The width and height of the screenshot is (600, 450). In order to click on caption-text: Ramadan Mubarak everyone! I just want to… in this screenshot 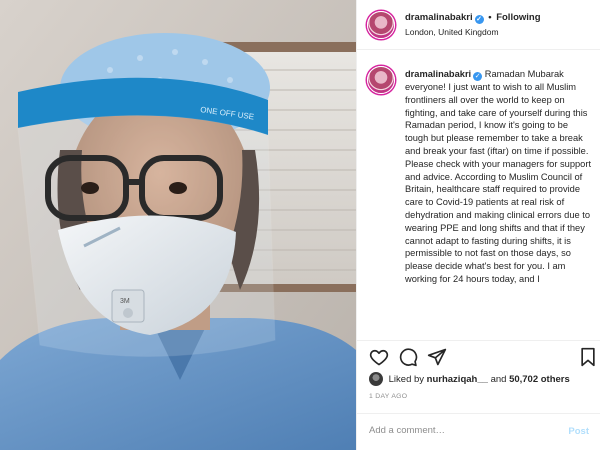, I will do `click(498, 176)`.